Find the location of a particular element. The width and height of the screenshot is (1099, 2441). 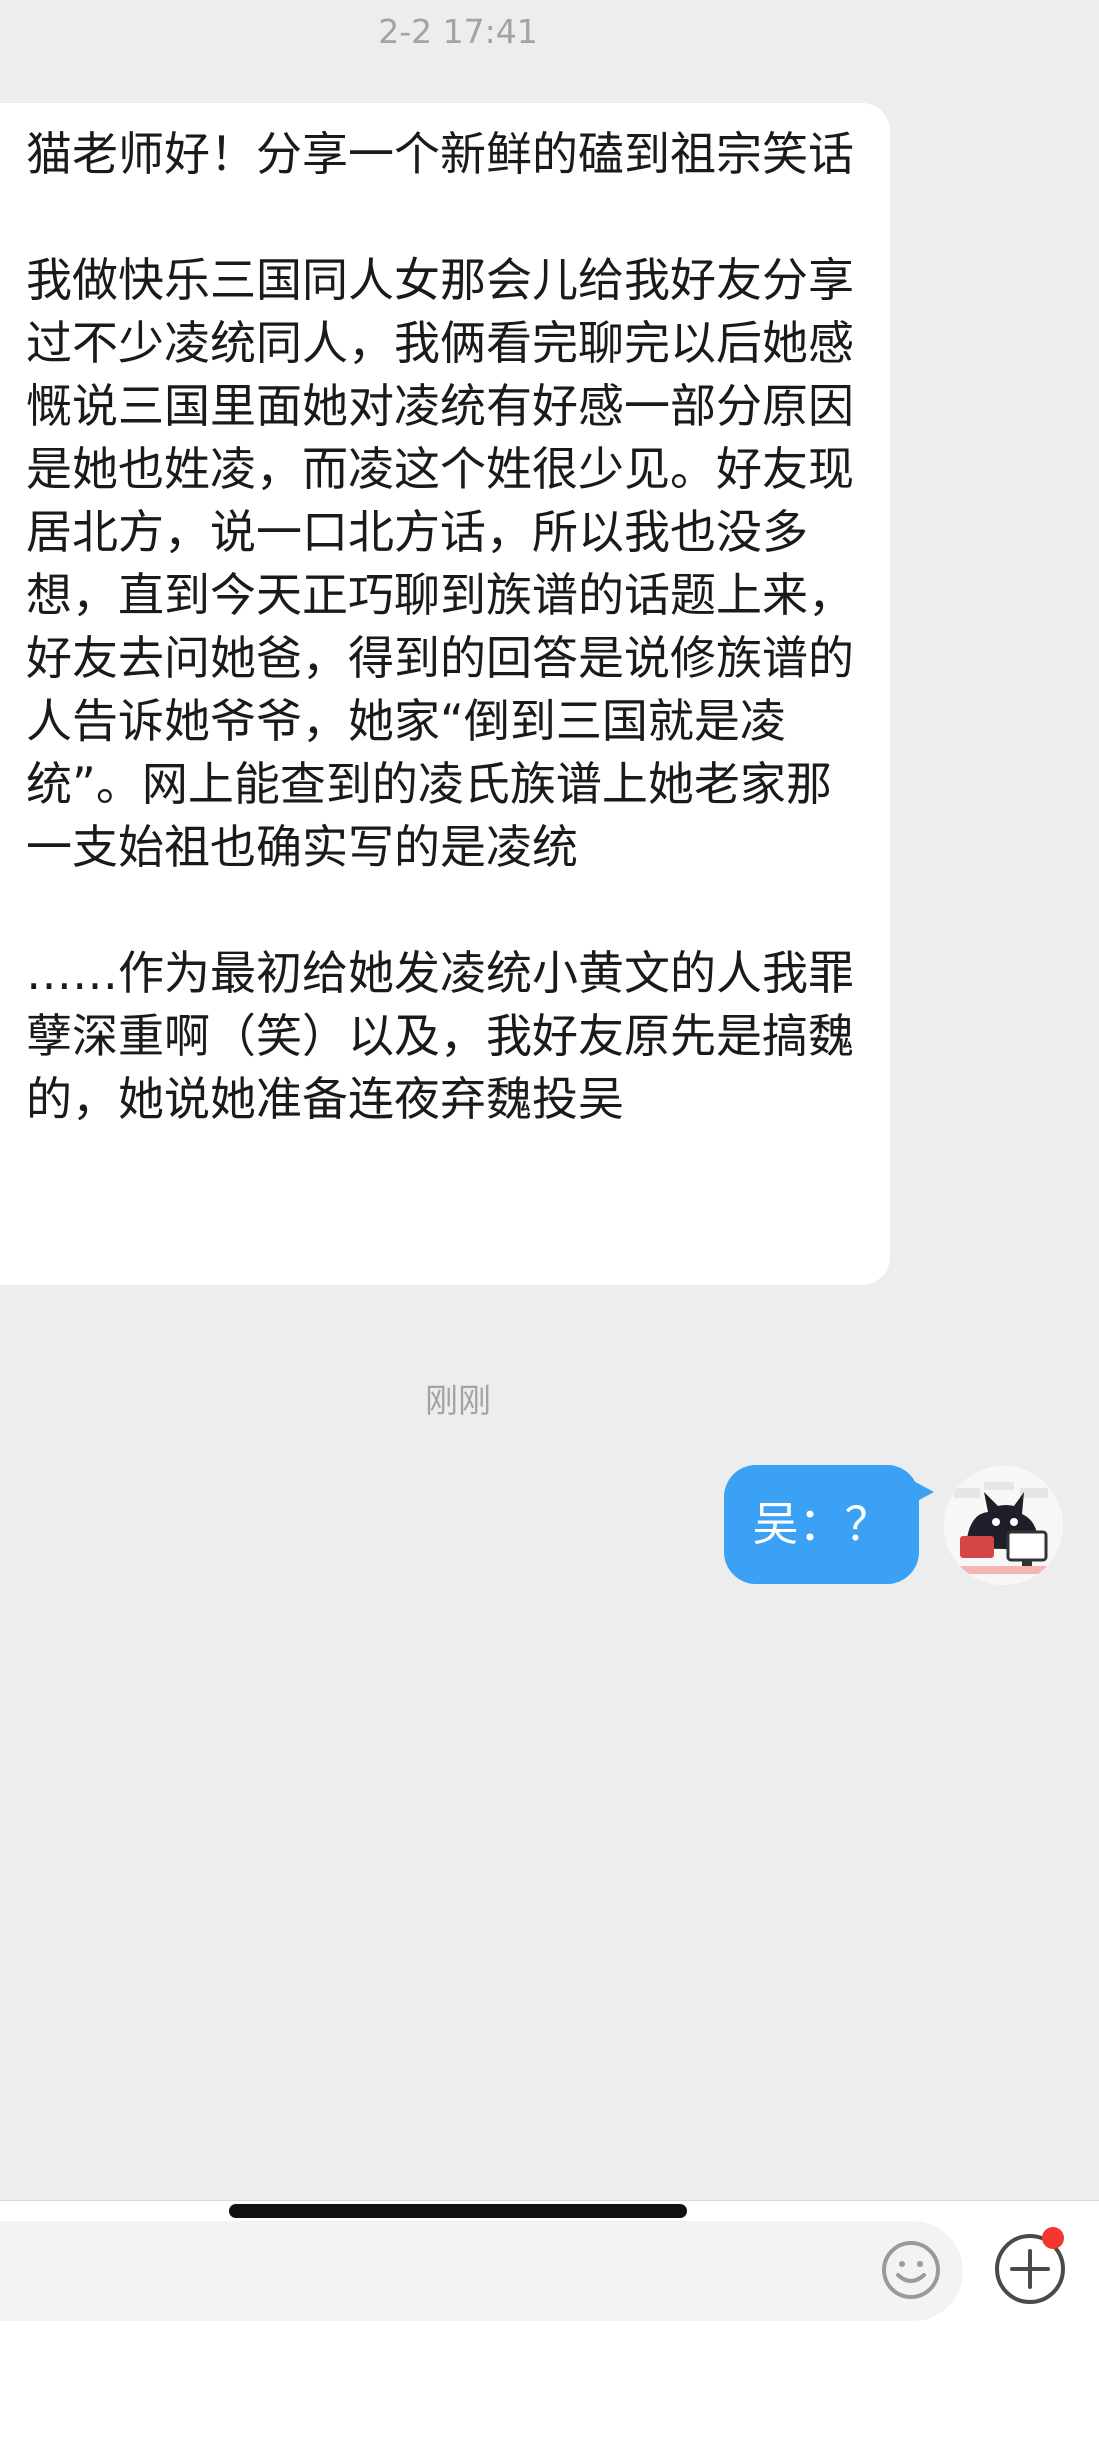

emoji-face-icon is located at coordinates (911, 2270).